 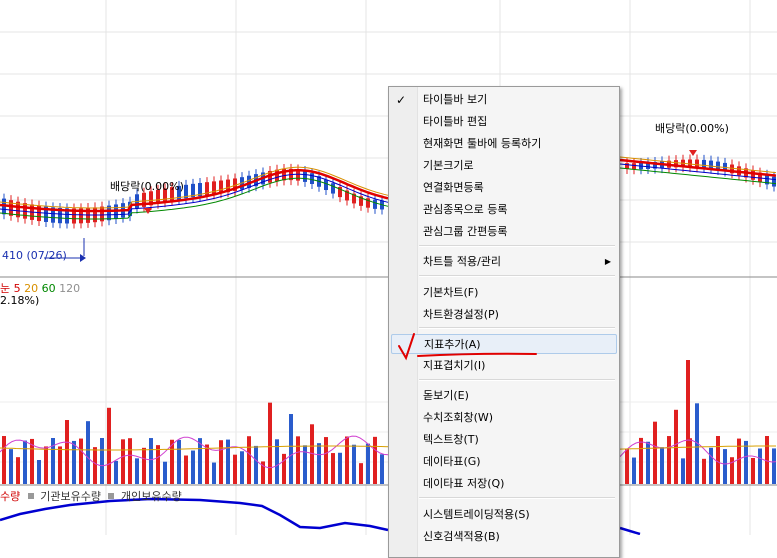 I want to click on menu-item-label: 신호검색적용(B), so click(x=461, y=536).